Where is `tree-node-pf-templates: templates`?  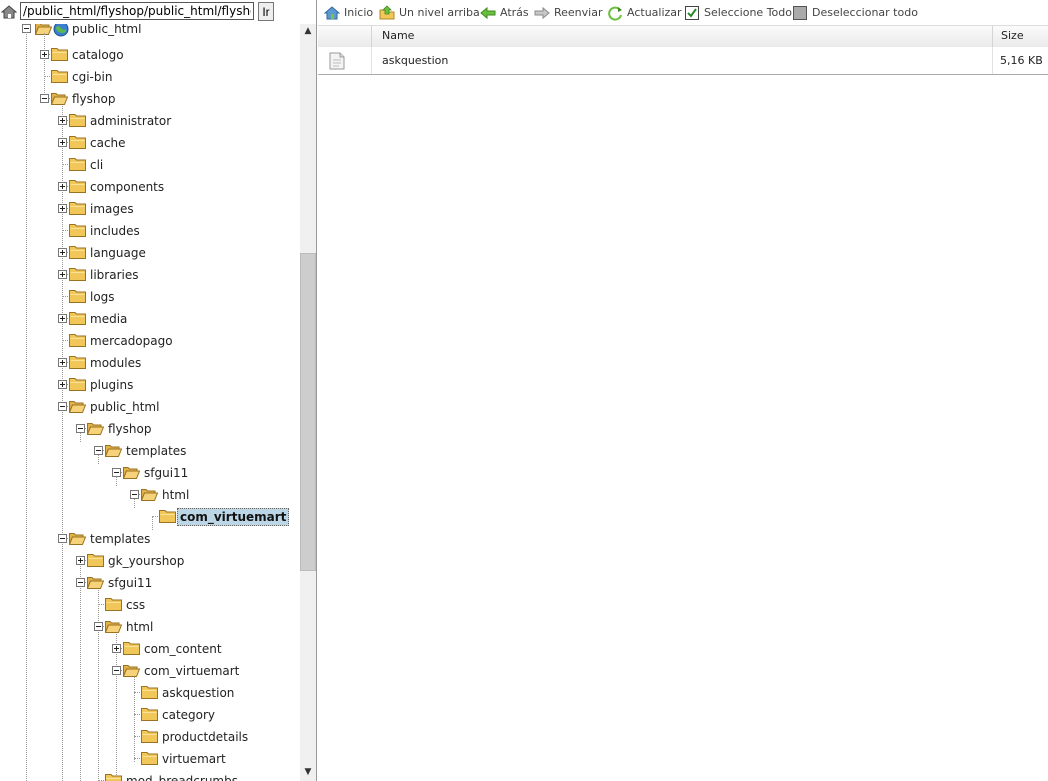
tree-node-pf-templates: templates is located at coordinates (150, 451).